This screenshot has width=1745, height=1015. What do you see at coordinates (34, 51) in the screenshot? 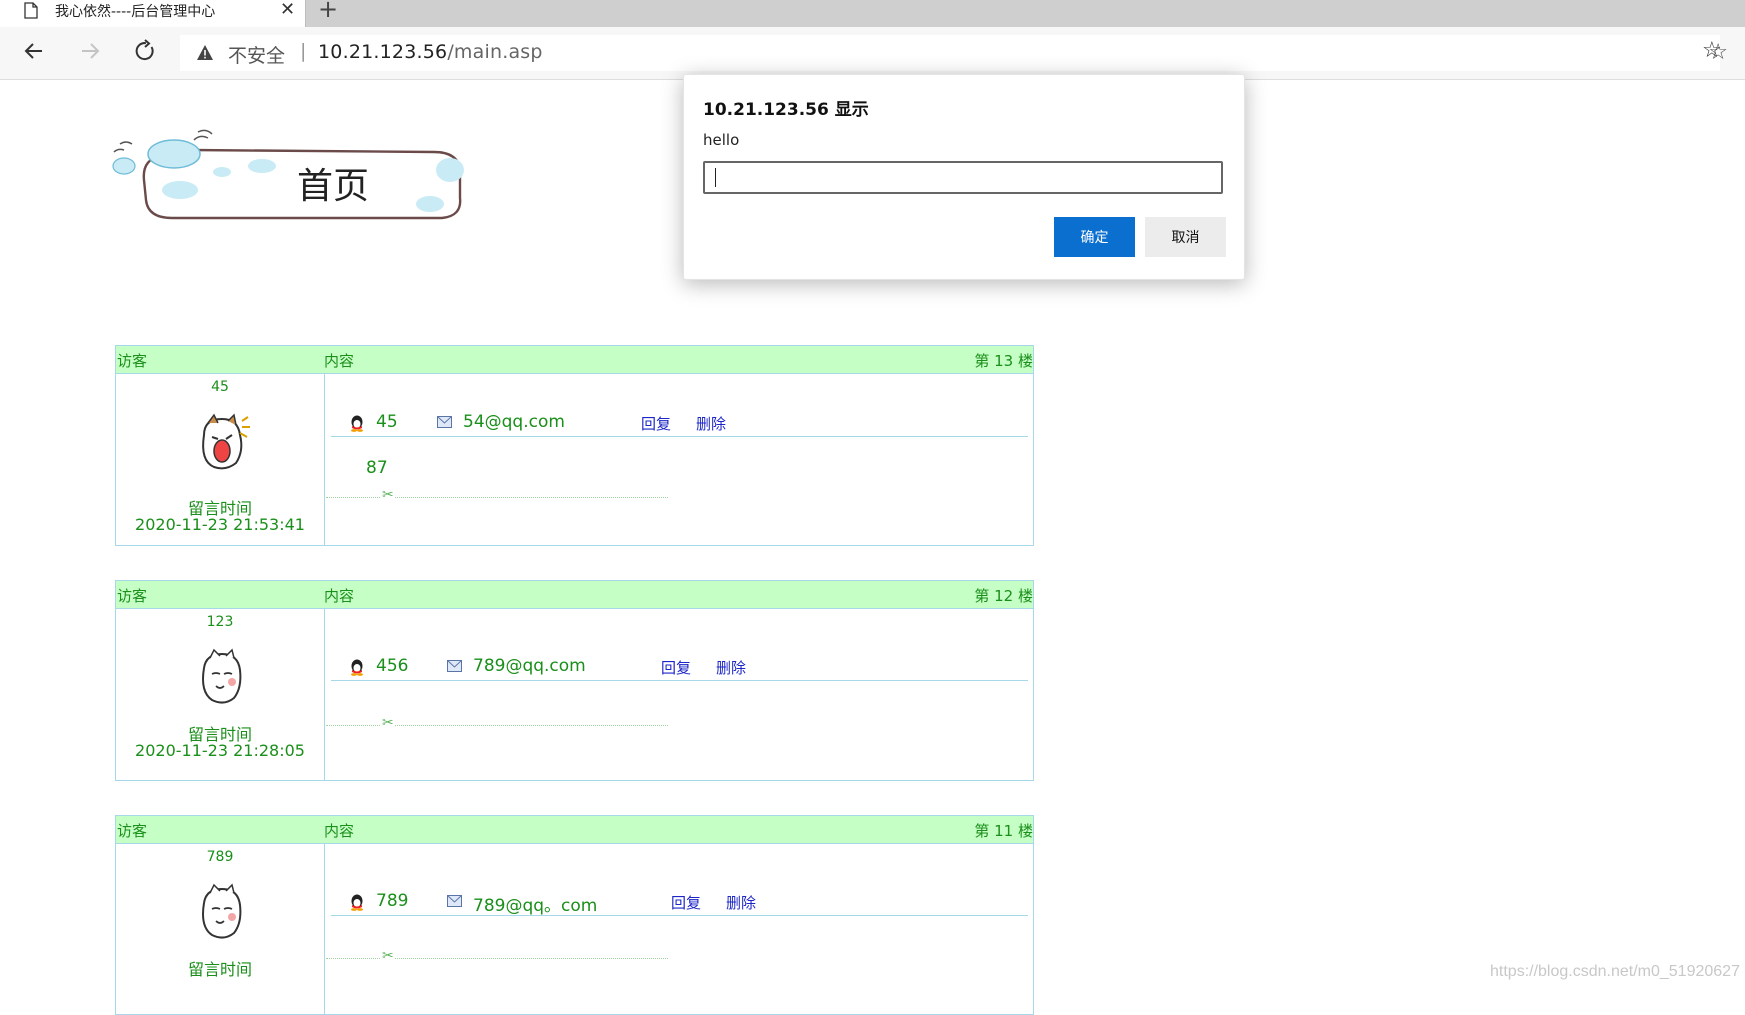
I see `back-icon` at bounding box center [34, 51].